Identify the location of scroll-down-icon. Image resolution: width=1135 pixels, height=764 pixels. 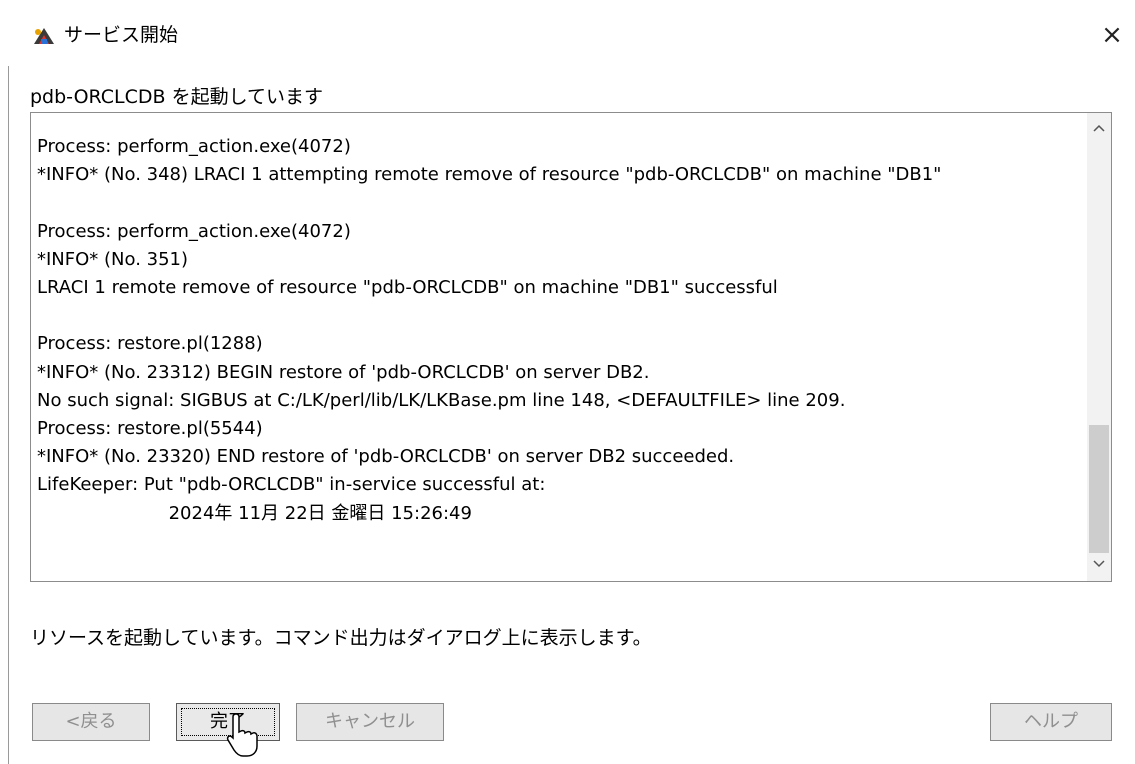
(1099, 565).